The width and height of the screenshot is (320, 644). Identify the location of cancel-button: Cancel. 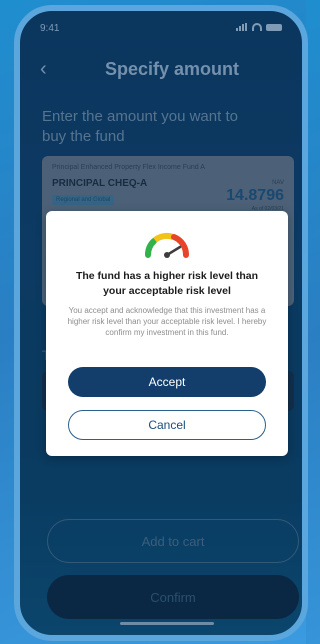
(167, 425).